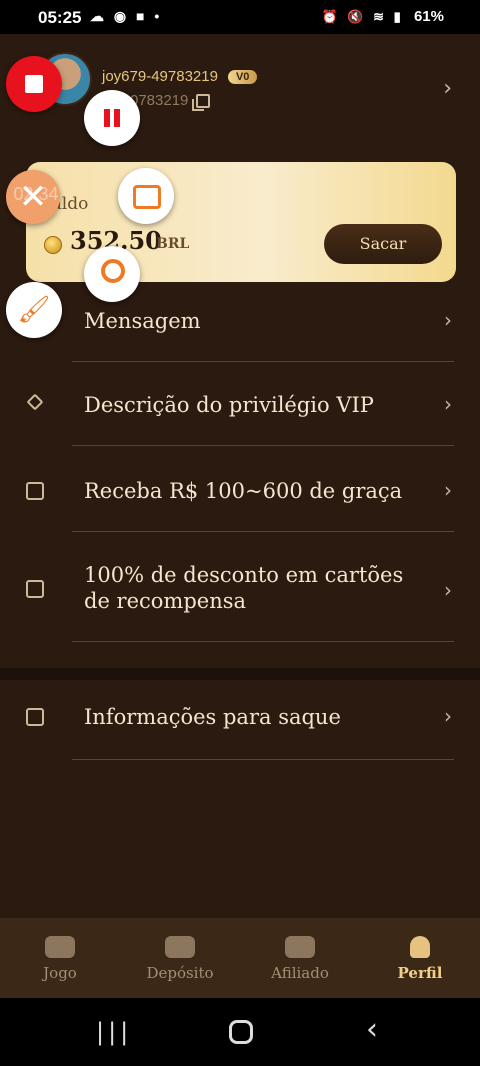 The width and height of the screenshot is (480, 1066). What do you see at coordinates (300, 973) in the screenshot?
I see `nav-label: Afiliado` at bounding box center [300, 973].